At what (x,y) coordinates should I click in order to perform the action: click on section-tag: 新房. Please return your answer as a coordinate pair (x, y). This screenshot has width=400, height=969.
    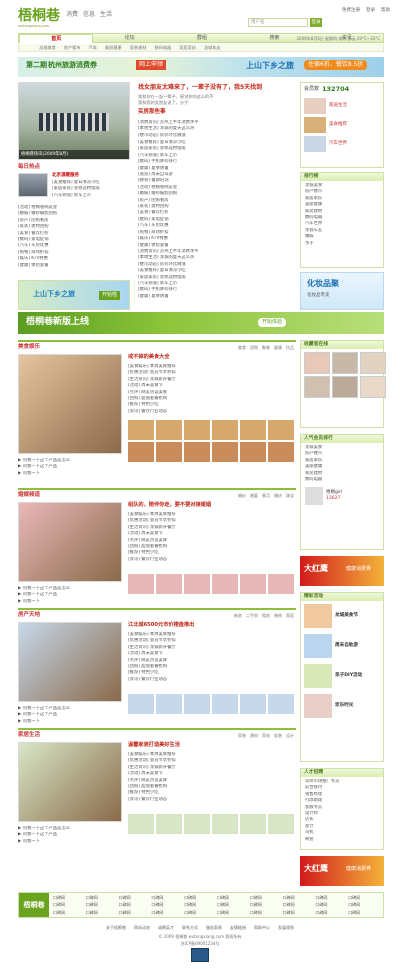
    Looking at the image, I should click on (238, 615).